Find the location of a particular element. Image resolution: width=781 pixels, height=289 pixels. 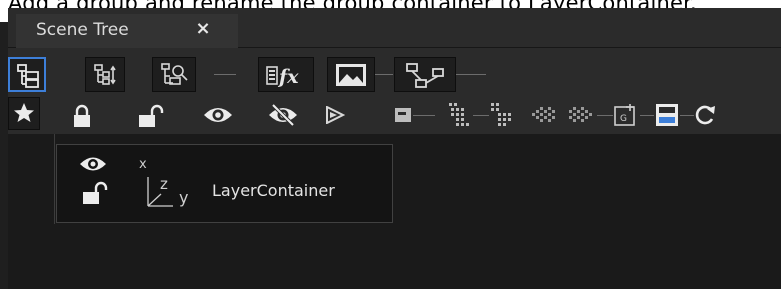

group-expand-icon is located at coordinates (459, 115).